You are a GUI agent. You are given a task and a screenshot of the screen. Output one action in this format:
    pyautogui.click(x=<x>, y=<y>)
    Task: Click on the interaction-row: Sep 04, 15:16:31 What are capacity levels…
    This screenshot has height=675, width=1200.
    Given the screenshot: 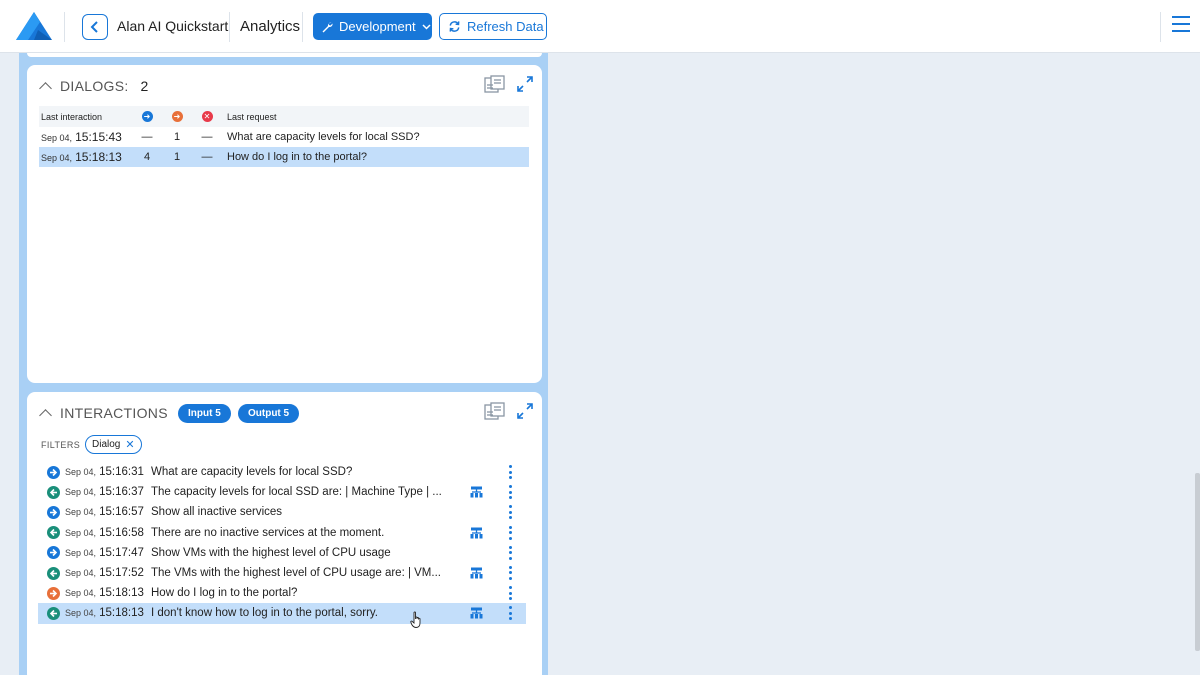 What is the action you would take?
    pyautogui.click(x=282, y=472)
    